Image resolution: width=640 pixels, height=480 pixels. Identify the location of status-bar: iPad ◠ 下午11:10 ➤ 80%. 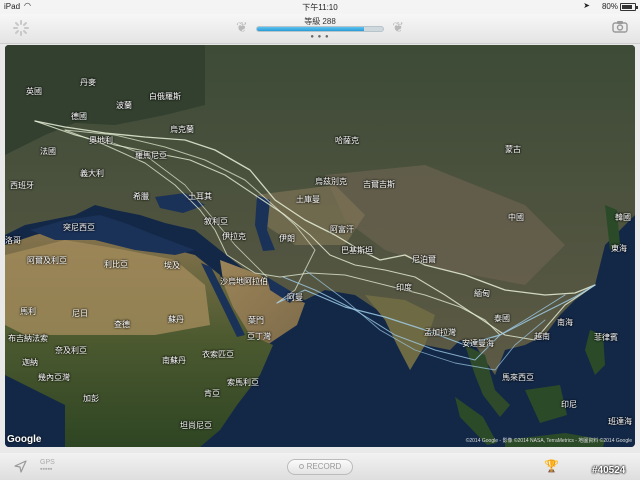
(320, 7).